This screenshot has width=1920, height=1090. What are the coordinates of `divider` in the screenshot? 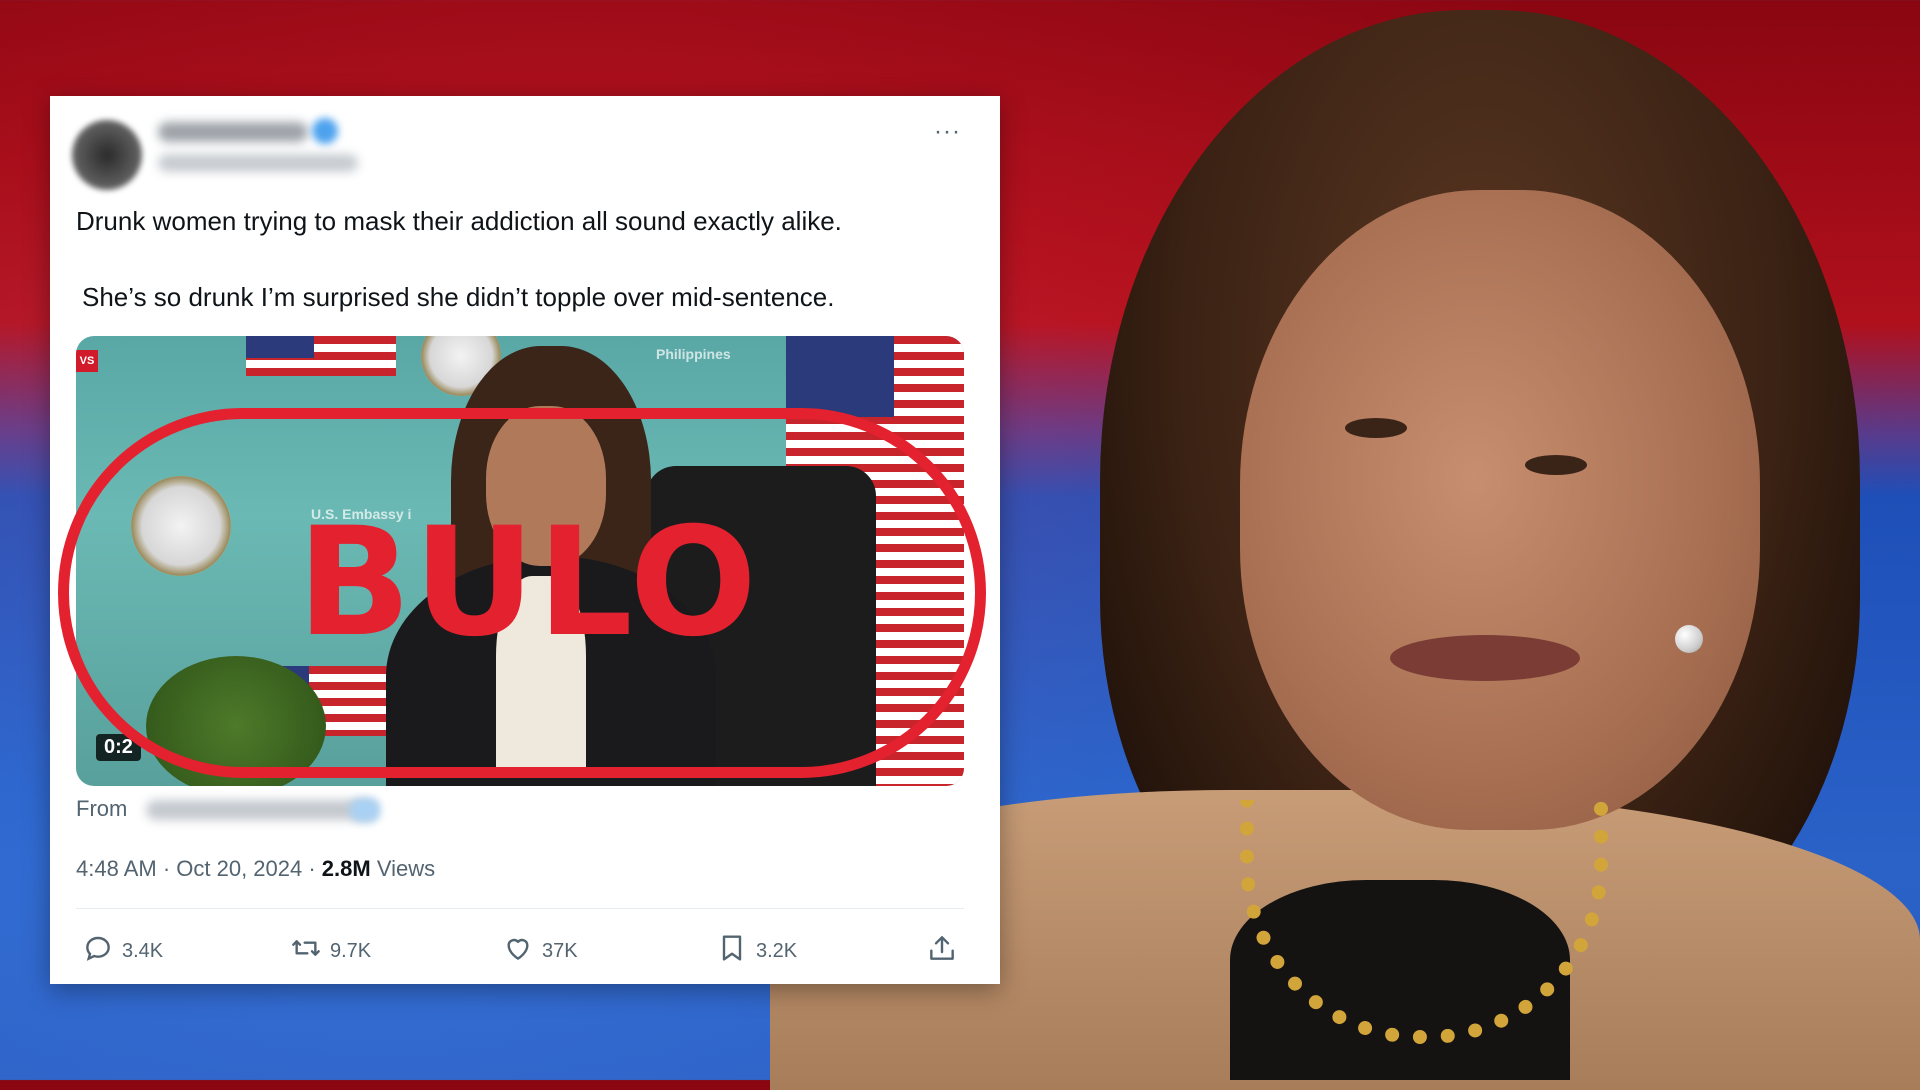 It's located at (520, 908).